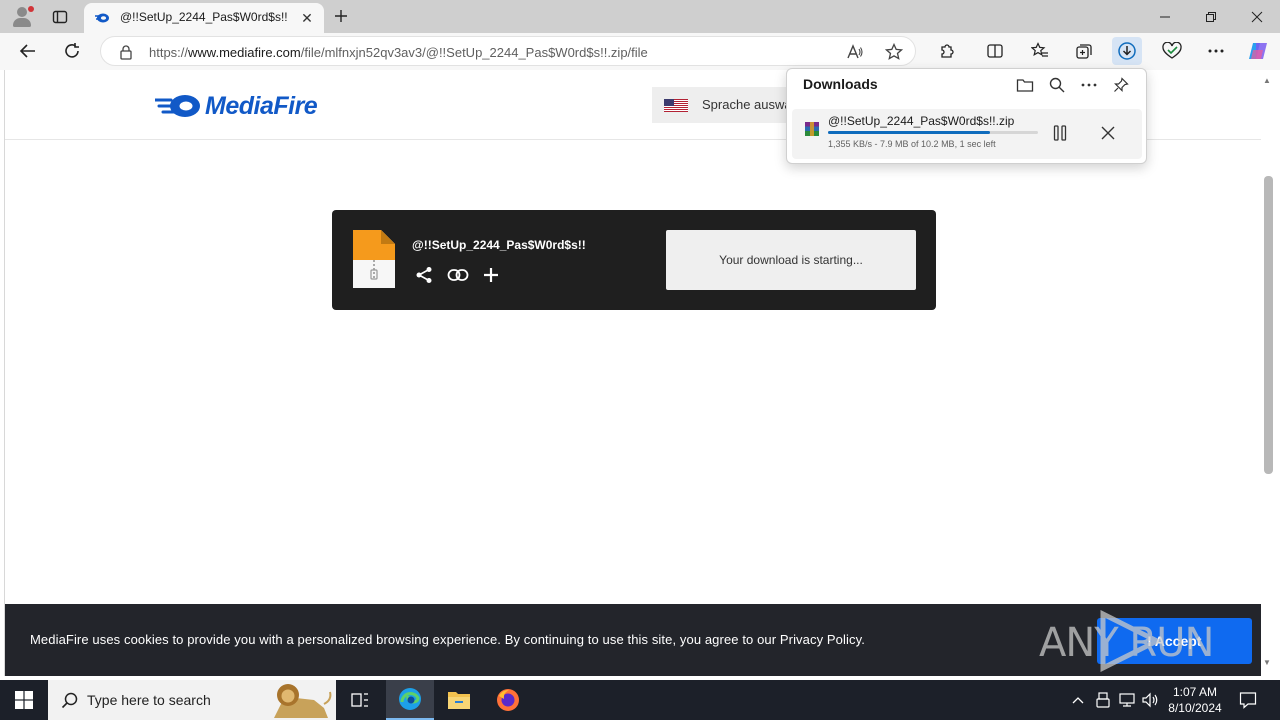 This screenshot has width=1280, height=720. I want to click on download-progress-fill, so click(909, 132).